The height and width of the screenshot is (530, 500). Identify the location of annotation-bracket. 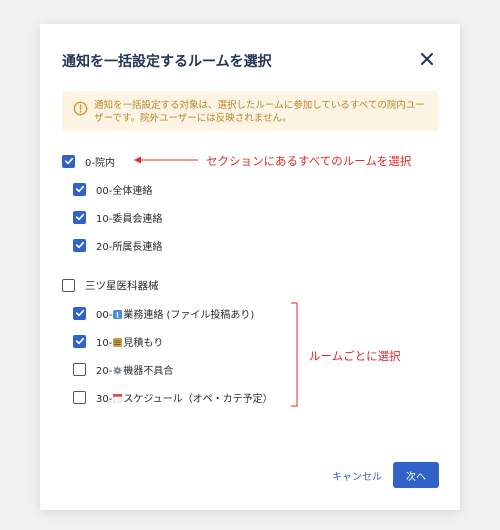
(294, 354).